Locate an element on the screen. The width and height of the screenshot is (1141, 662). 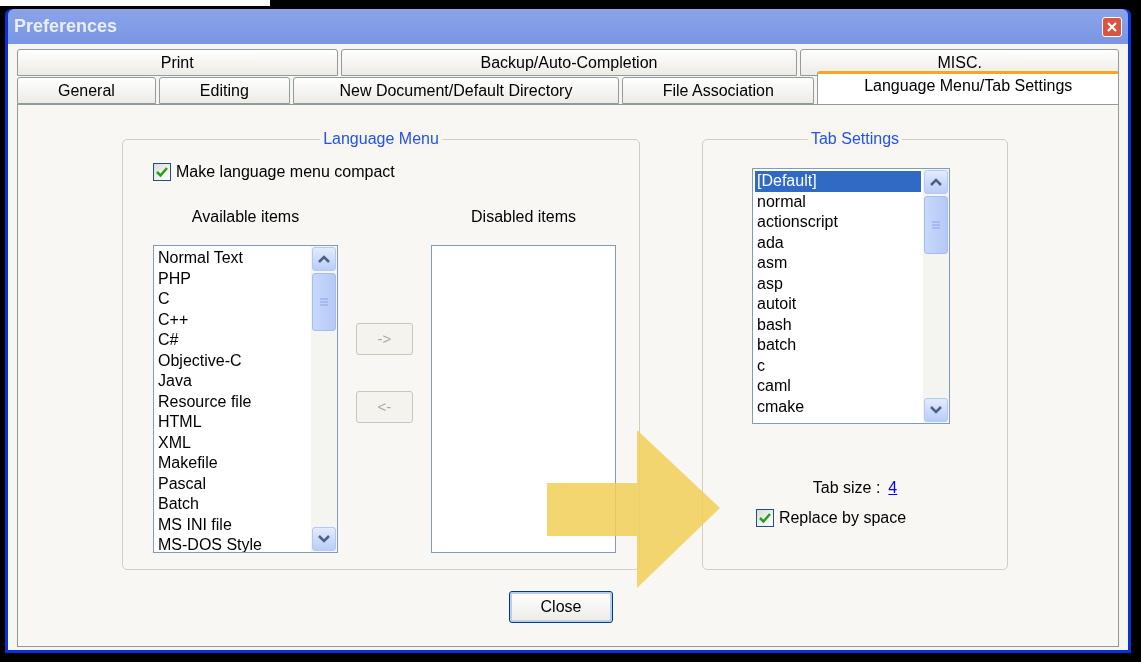
close-dialog-button: Close is located at coordinates (561, 607).